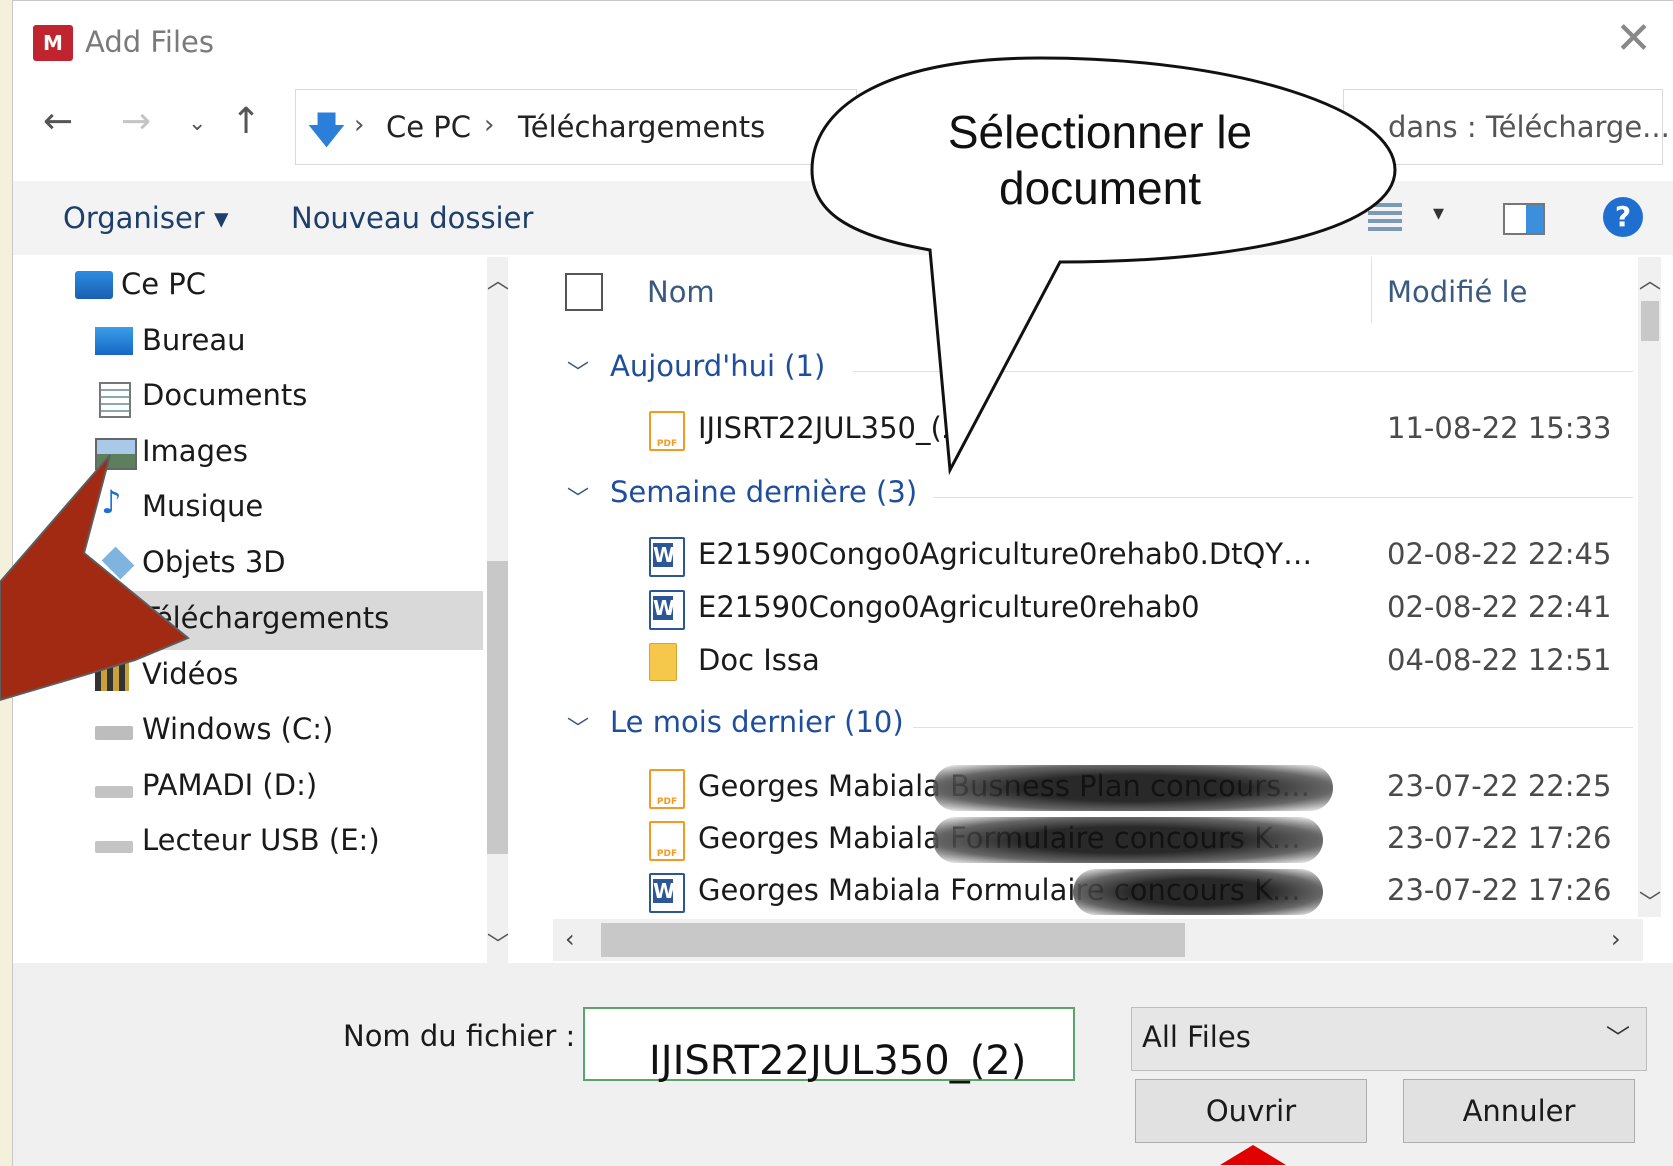  I want to click on file-type-value: All Files, so click(1196, 1037).